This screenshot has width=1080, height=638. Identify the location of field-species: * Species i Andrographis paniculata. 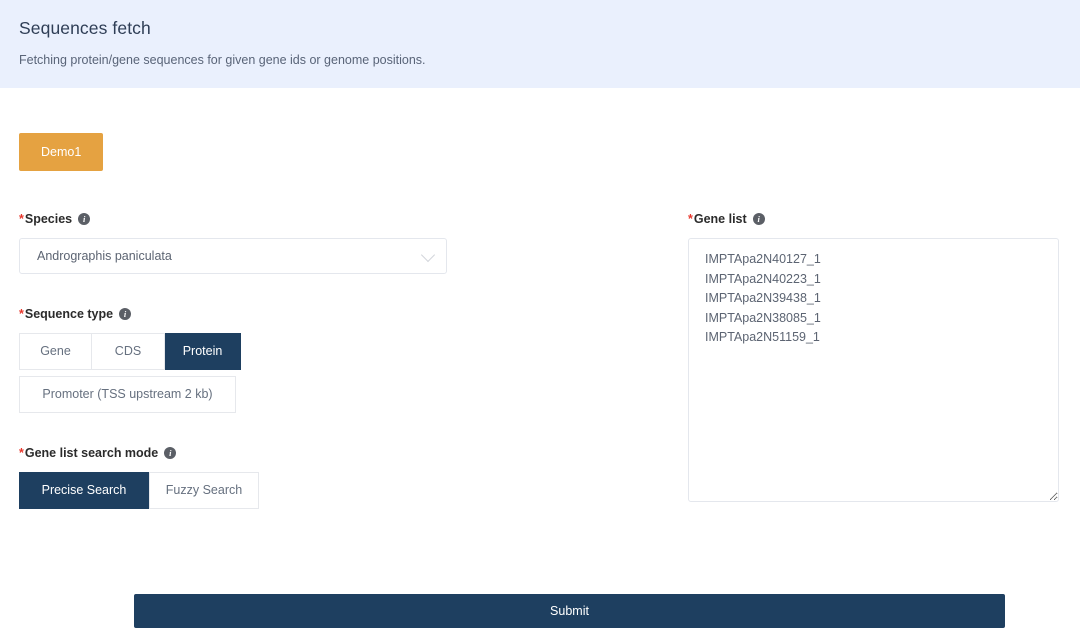
(346, 242).